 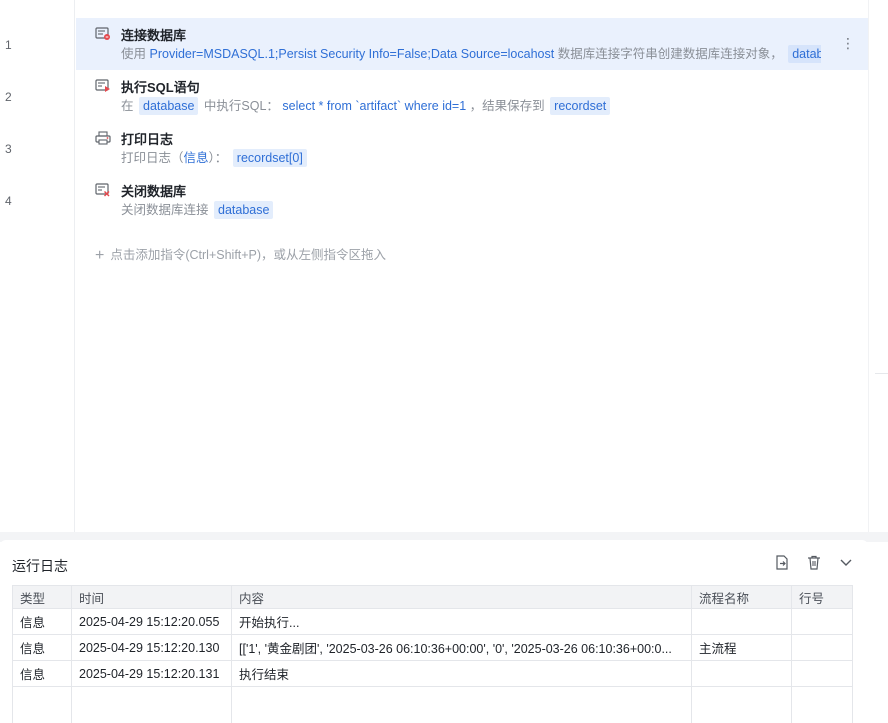 What do you see at coordinates (100, 255) in the screenshot?
I see `plus-icon: +` at bounding box center [100, 255].